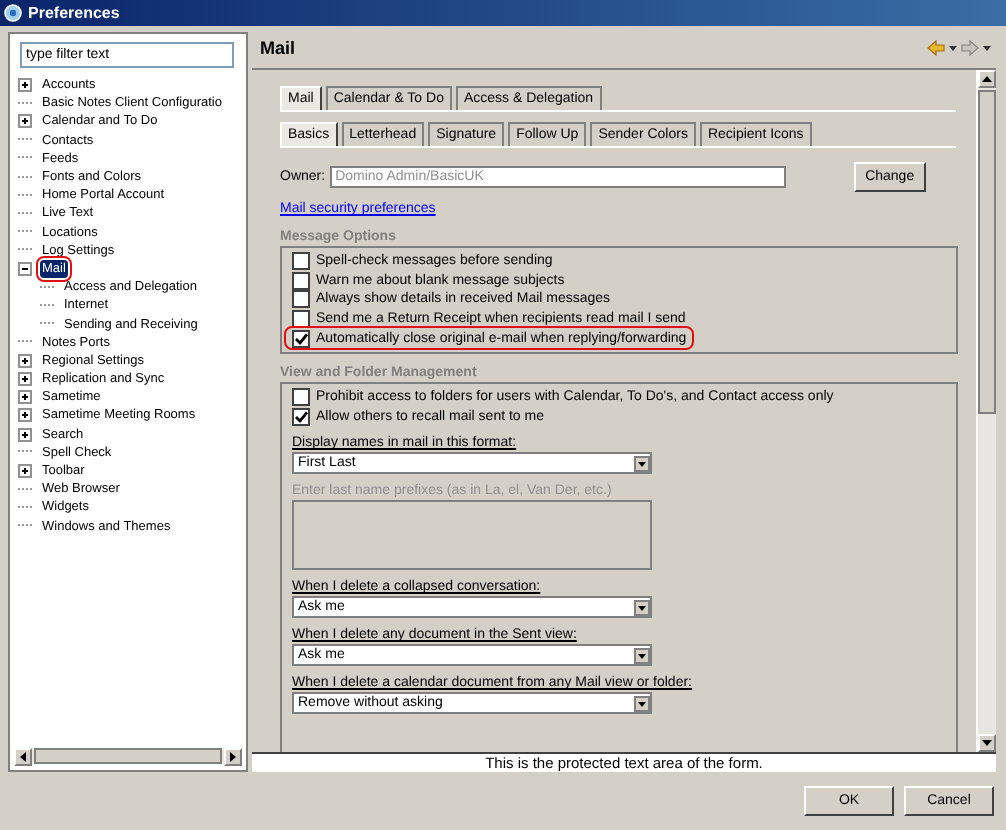  What do you see at coordinates (25, 268) in the screenshot?
I see `collapse-icon` at bounding box center [25, 268].